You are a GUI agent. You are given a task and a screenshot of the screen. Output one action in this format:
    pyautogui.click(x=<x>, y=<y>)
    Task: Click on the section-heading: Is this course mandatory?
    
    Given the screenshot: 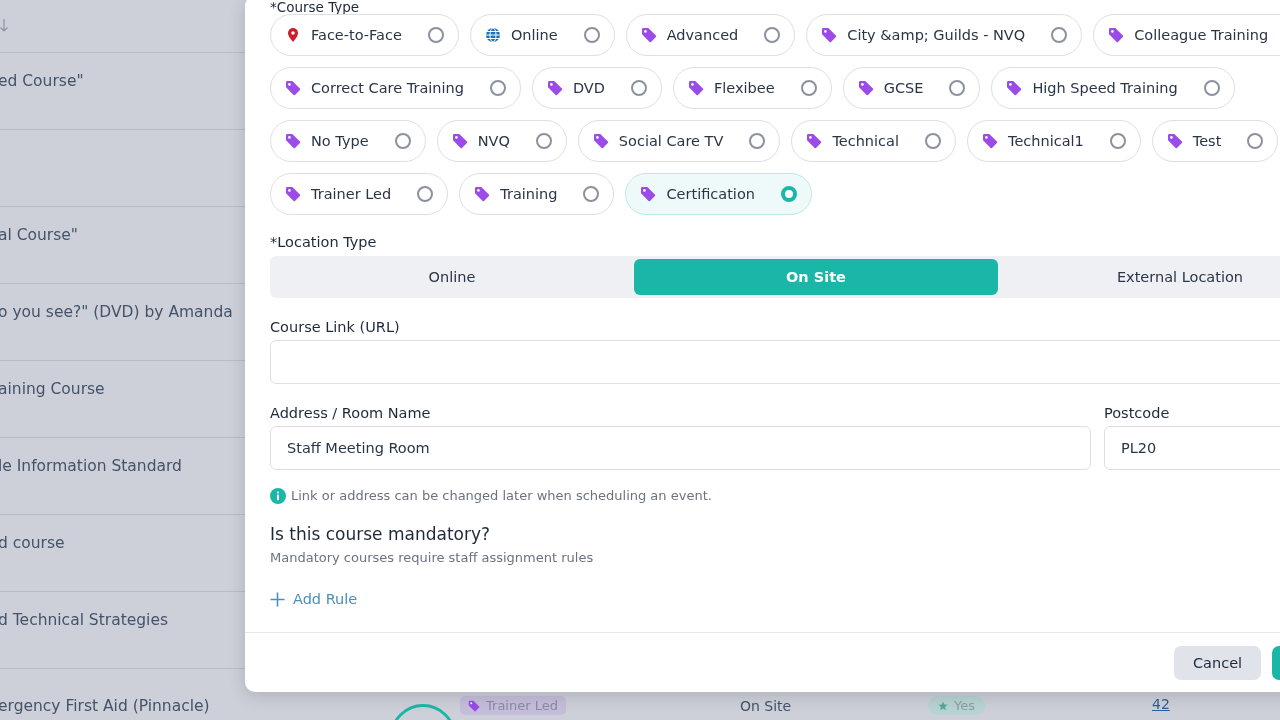 What is the action you would take?
    pyautogui.click(x=381, y=534)
    